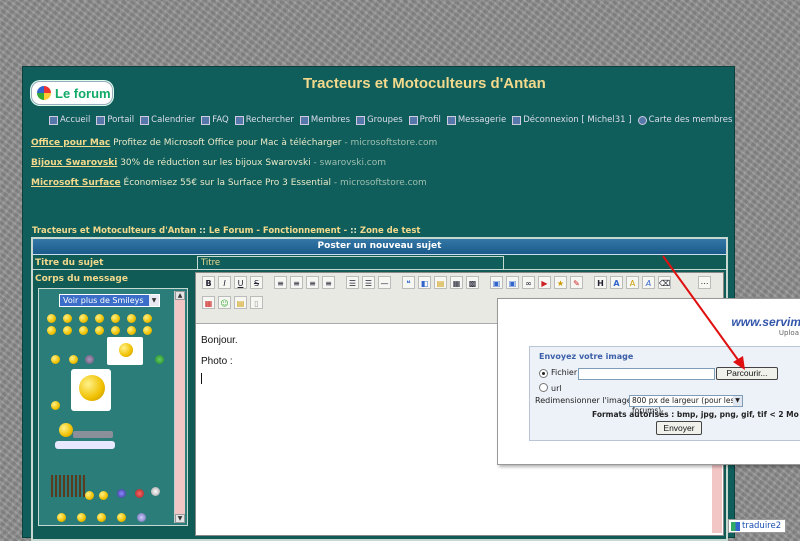 The height and width of the screenshot is (541, 800). I want to click on quote-icon: ❝, so click(408, 282).